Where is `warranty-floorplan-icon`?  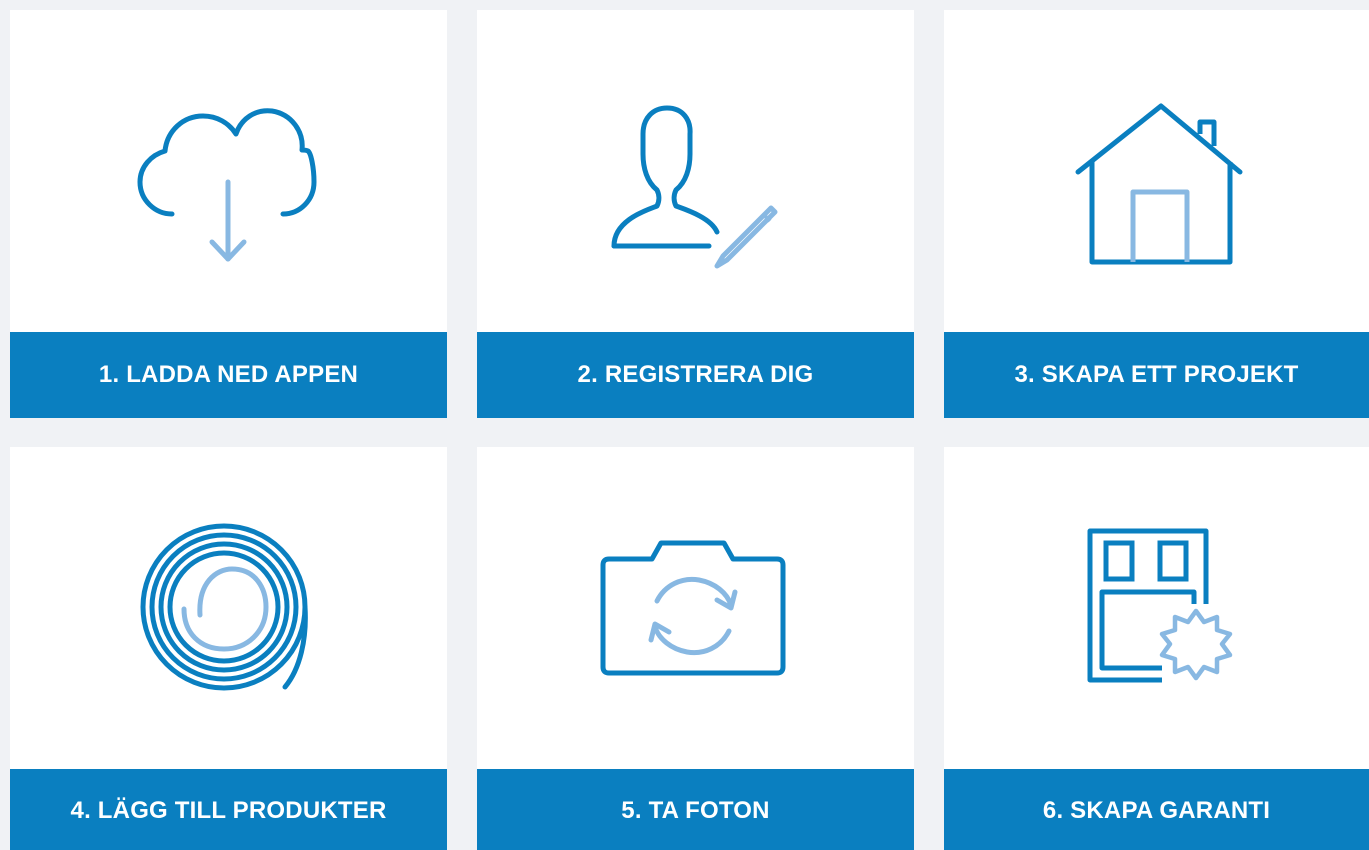
warranty-floorplan-icon is located at coordinates (1160, 605).